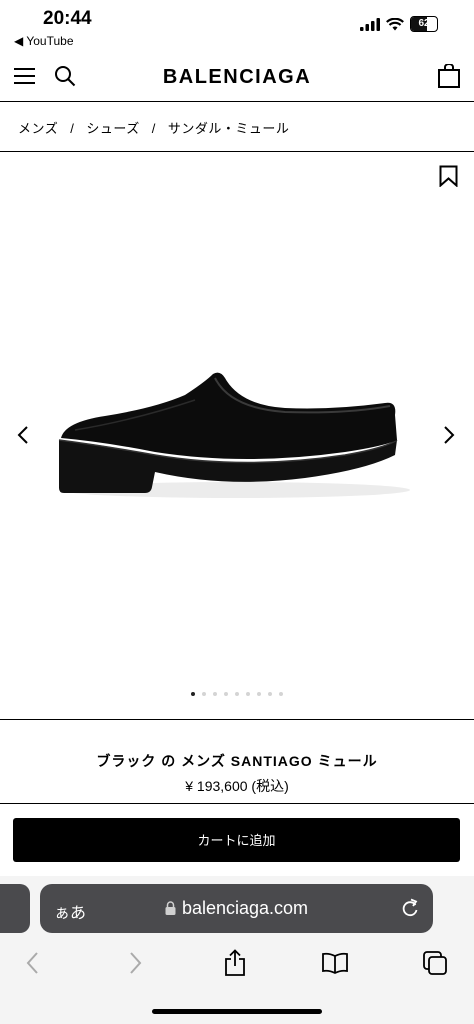 This screenshot has width=474, height=1024. Describe the element at coordinates (245, 908) in the screenshot. I see `url-text: balenciaga.com` at that location.